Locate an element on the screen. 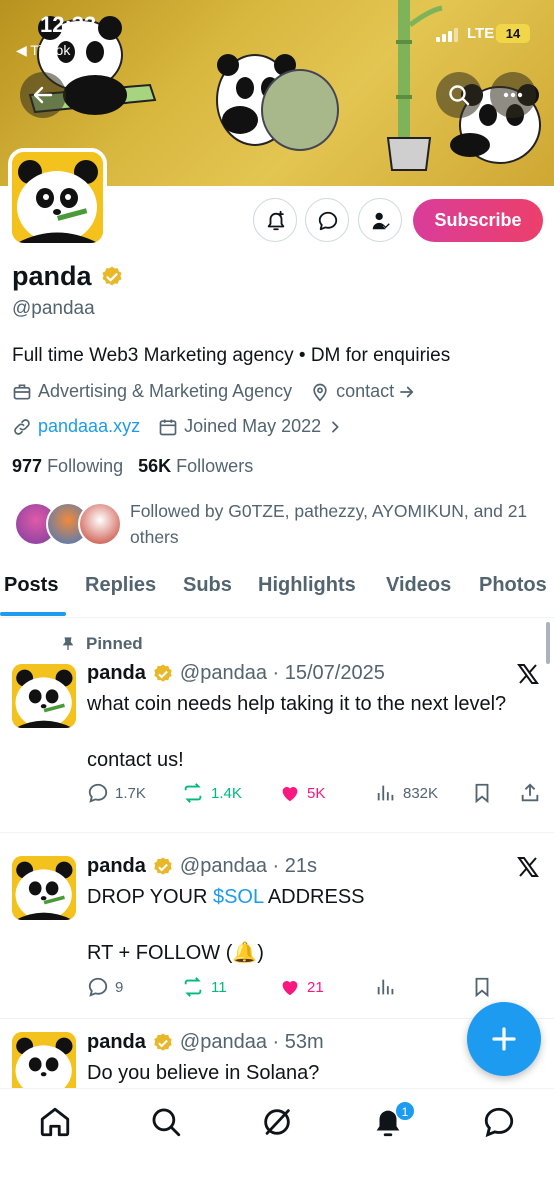 The image size is (554, 1200). notifications-badge: 1 is located at coordinates (405, 1111).